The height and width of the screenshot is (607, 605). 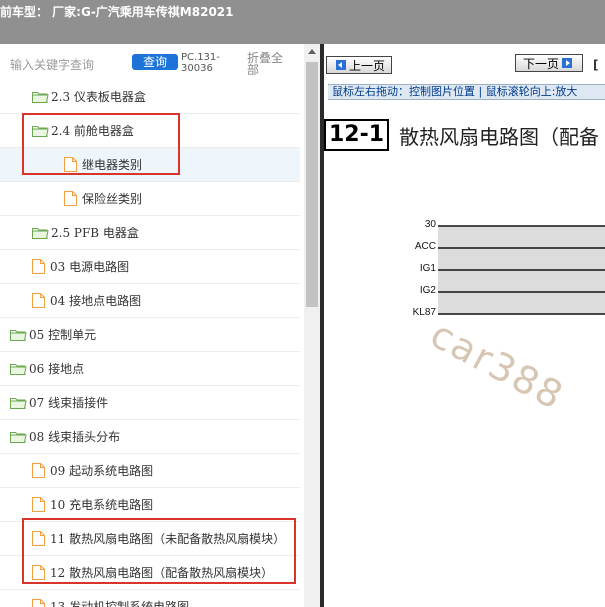 What do you see at coordinates (150, 233) in the screenshot?
I see `tree-item: 2.5 PFB 电器盒` at bounding box center [150, 233].